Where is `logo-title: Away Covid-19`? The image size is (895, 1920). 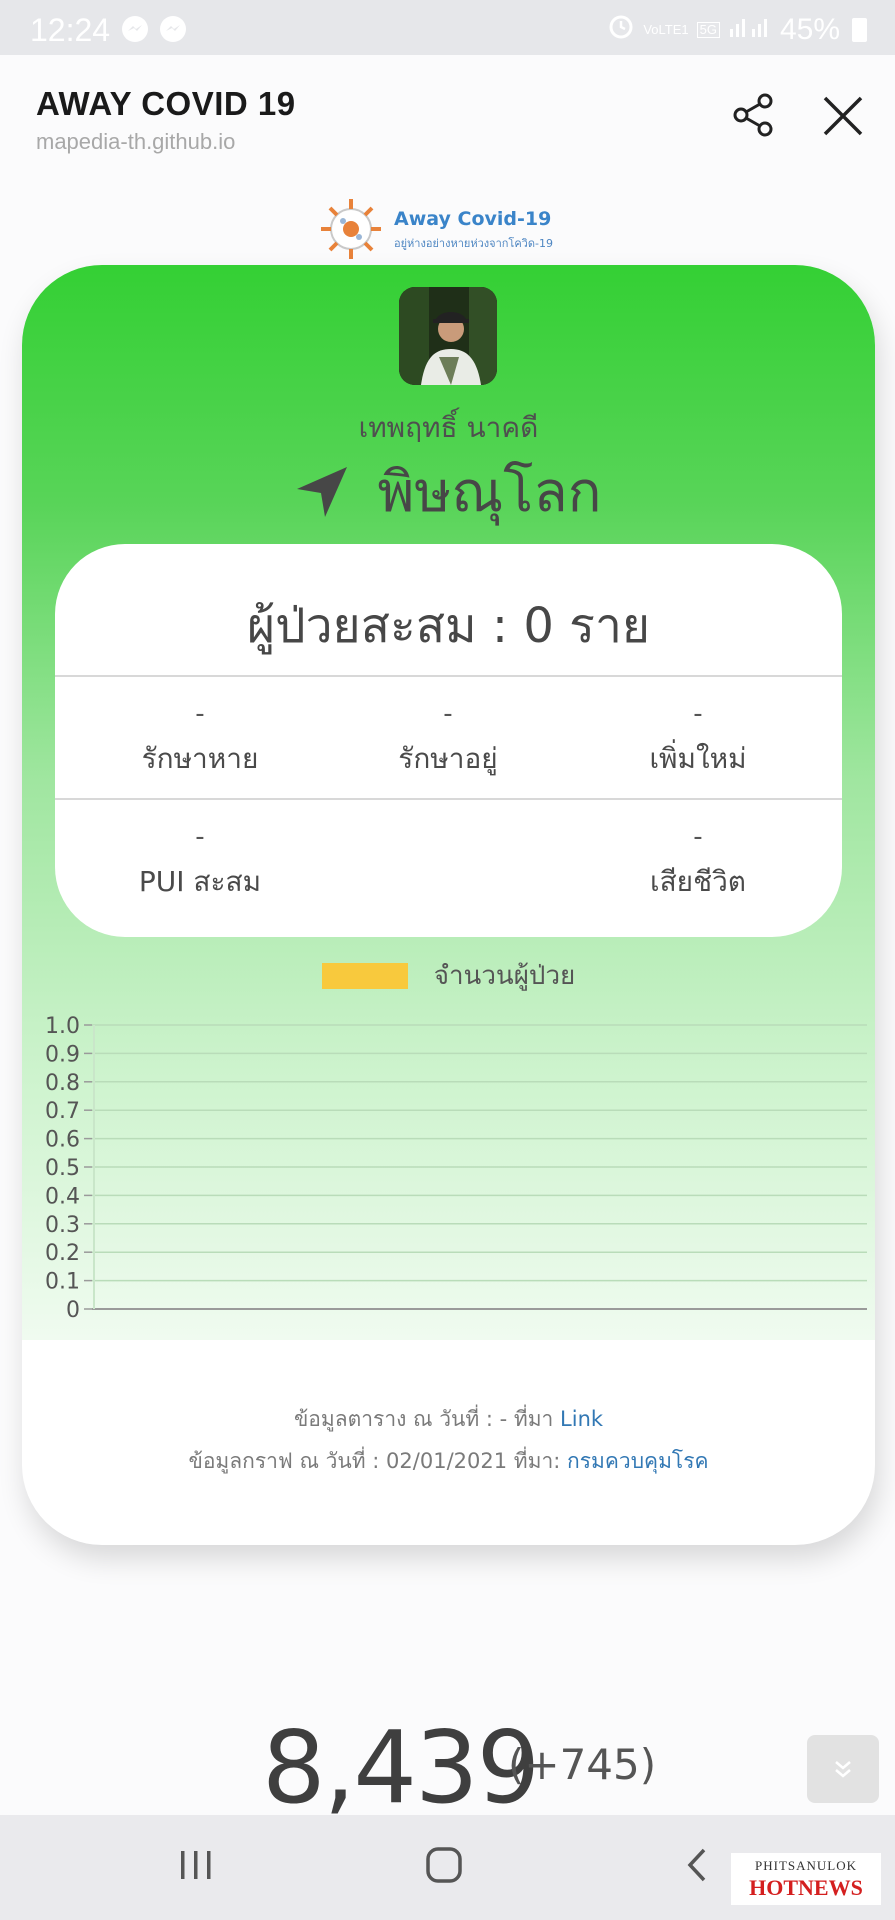 logo-title: Away Covid-19 is located at coordinates (473, 219).